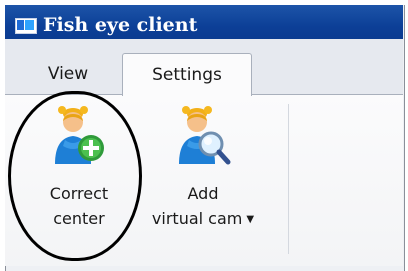 This screenshot has width=408, height=271. What do you see at coordinates (79, 218) in the screenshot?
I see `correct-center-label-line2: center` at bounding box center [79, 218].